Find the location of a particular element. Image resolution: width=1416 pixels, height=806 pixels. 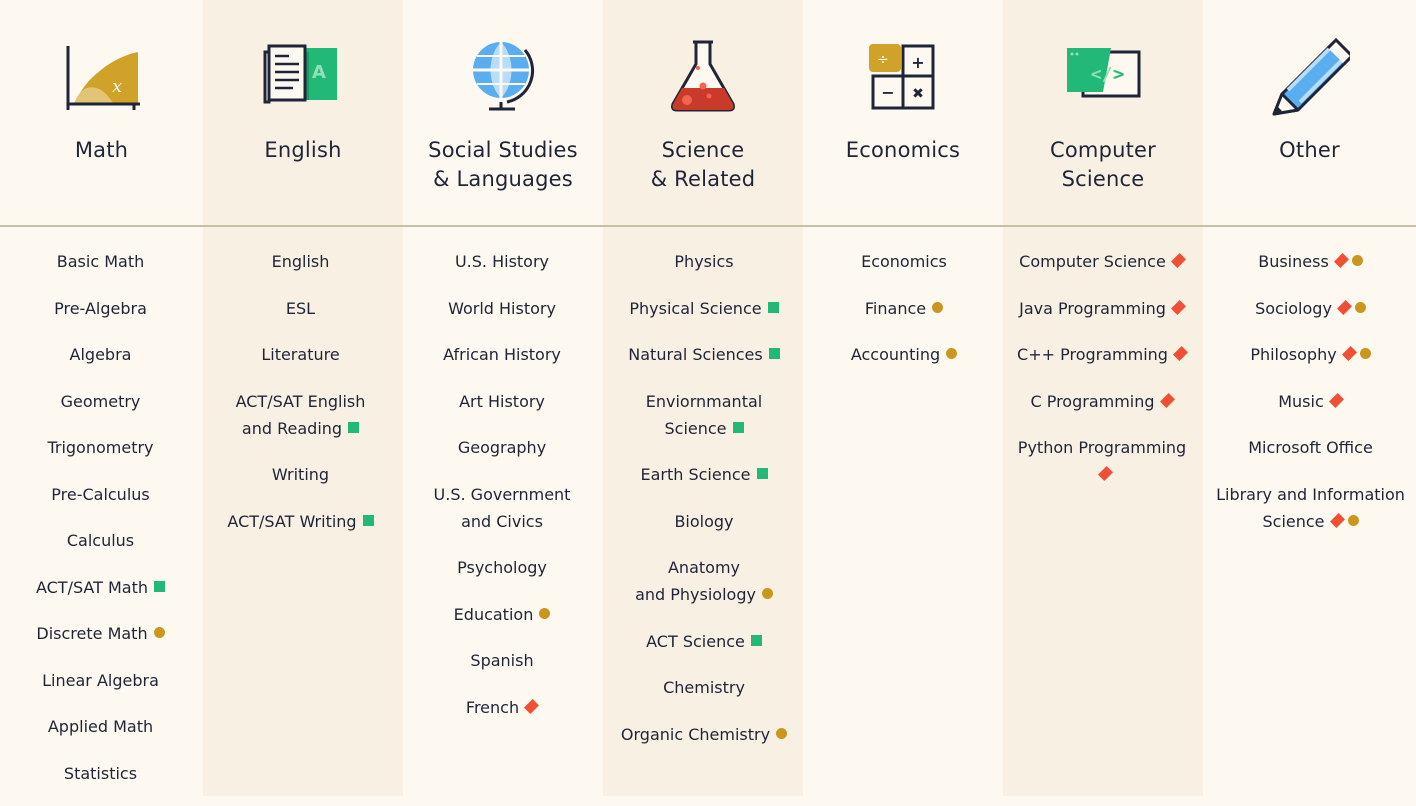

subject-item: Python Programming is located at coordinates (1102, 461).